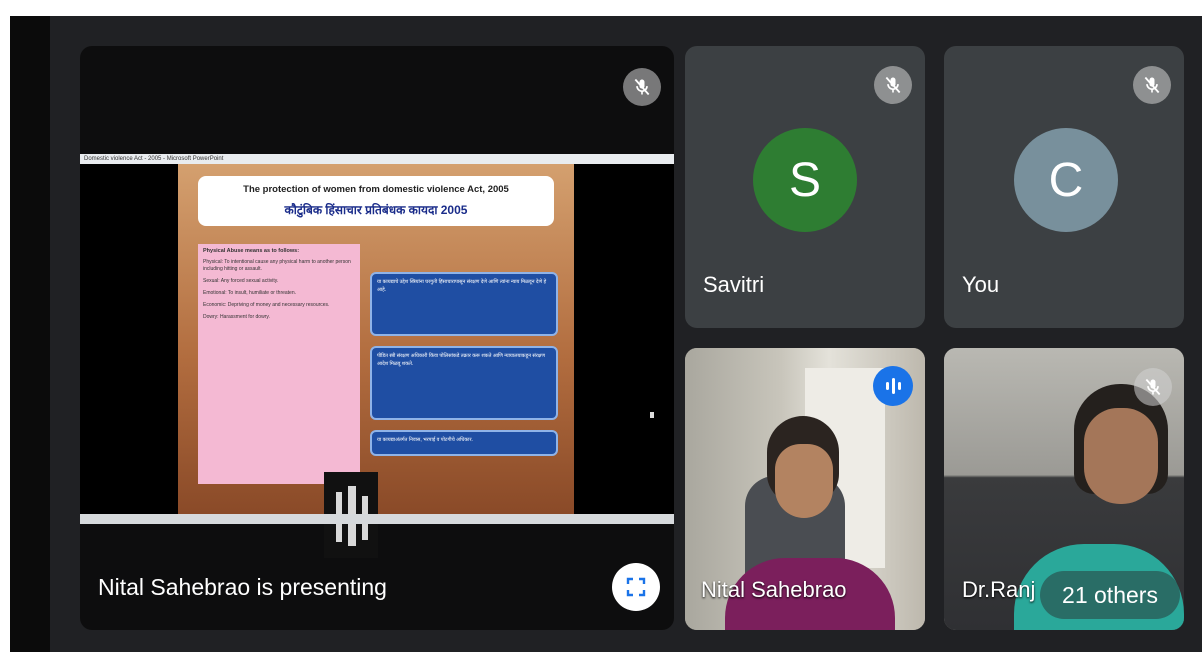 The width and height of the screenshot is (1202, 652). I want to click on participant-tile-savitri: S Savitri, so click(805, 187).